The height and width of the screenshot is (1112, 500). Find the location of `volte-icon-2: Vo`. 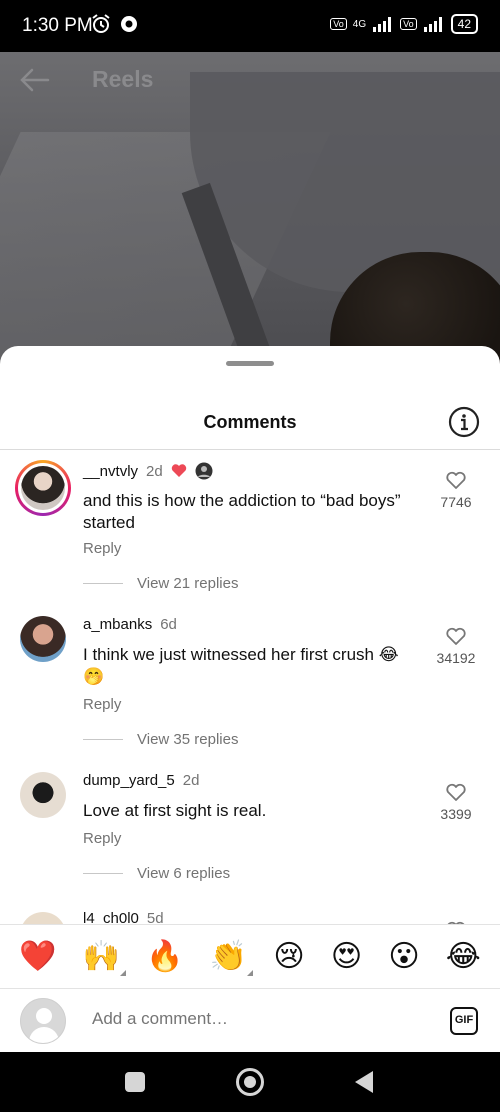

volte-icon-2: Vo is located at coordinates (408, 24).